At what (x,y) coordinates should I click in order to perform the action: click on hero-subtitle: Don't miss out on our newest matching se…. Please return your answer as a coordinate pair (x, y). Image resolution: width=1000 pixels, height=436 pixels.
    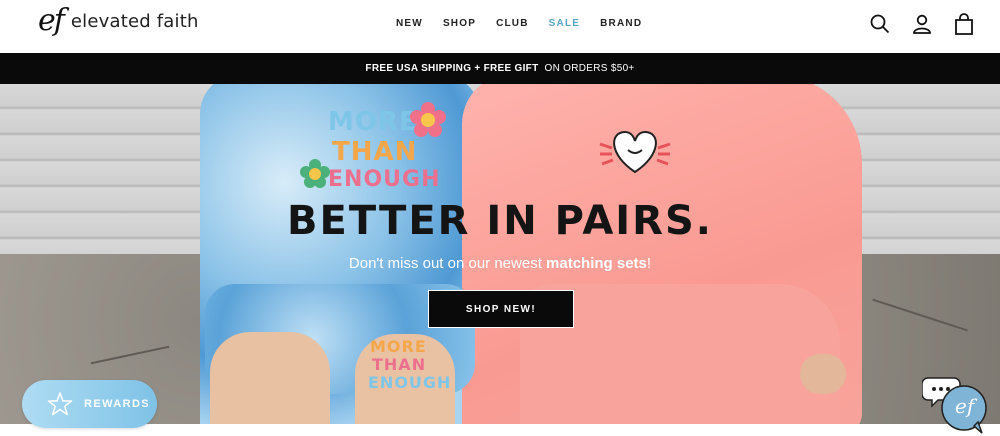
    Looking at the image, I should click on (500, 263).